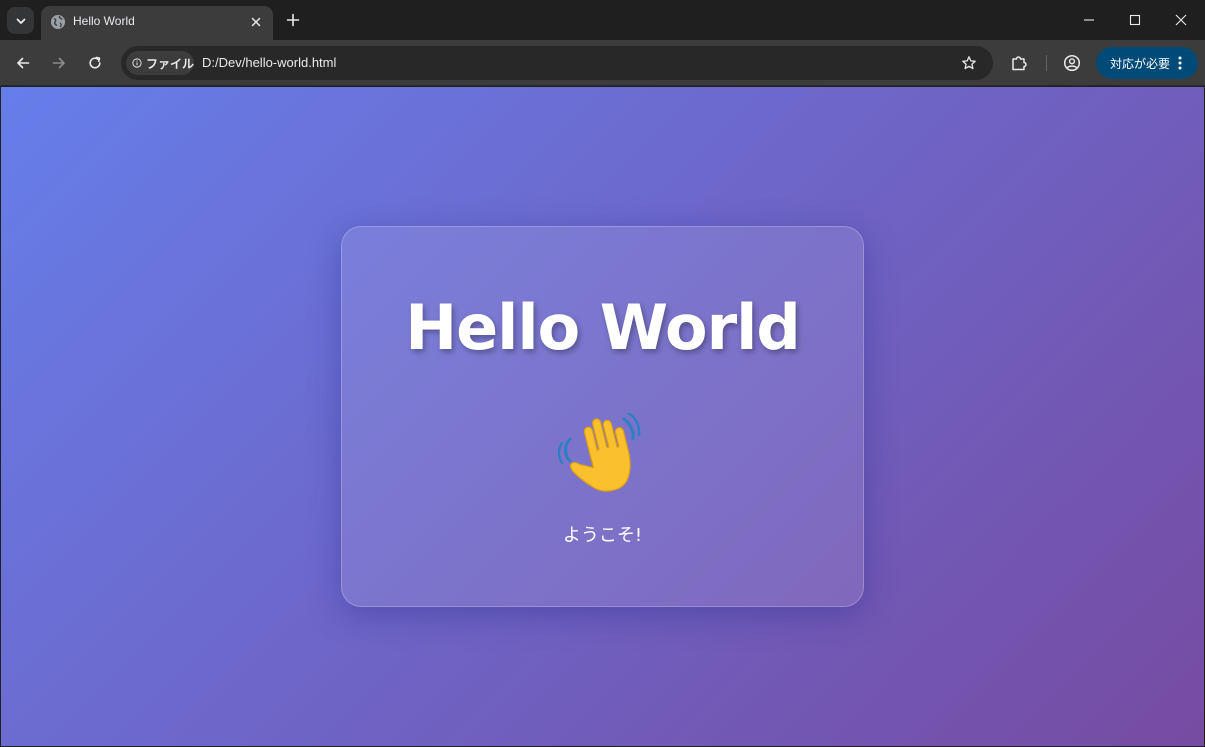 This screenshot has width=1205, height=747. I want to click on maximize-icon, so click(1135, 20).